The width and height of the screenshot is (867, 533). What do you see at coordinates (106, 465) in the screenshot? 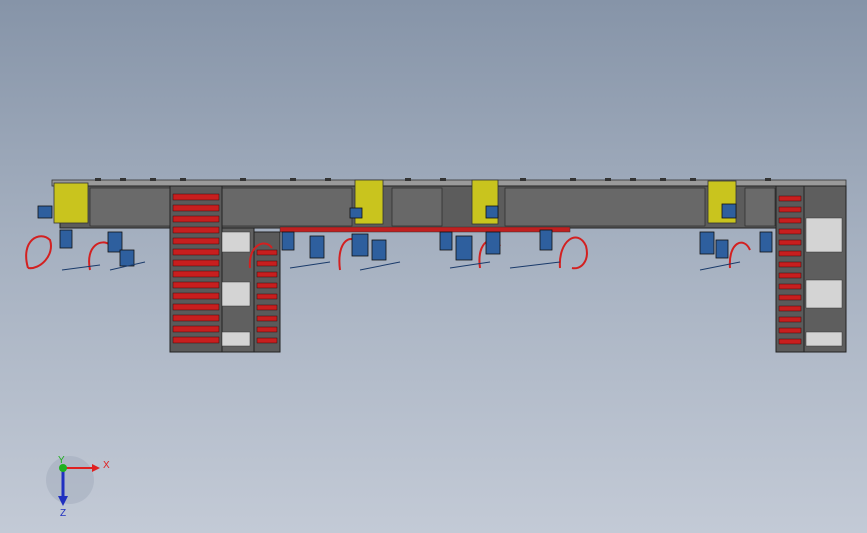
I see `x-axis-label: X` at bounding box center [106, 465].